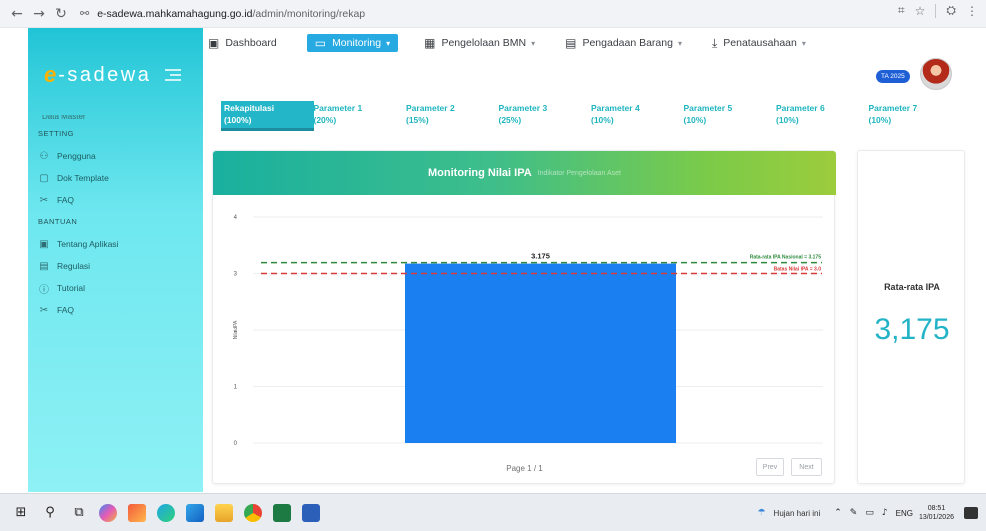 The width and height of the screenshot is (986, 531). What do you see at coordinates (452, 116) in the screenshot?
I see `tab-parameter-2: Parameter 2 (15%)` at bounding box center [452, 116].